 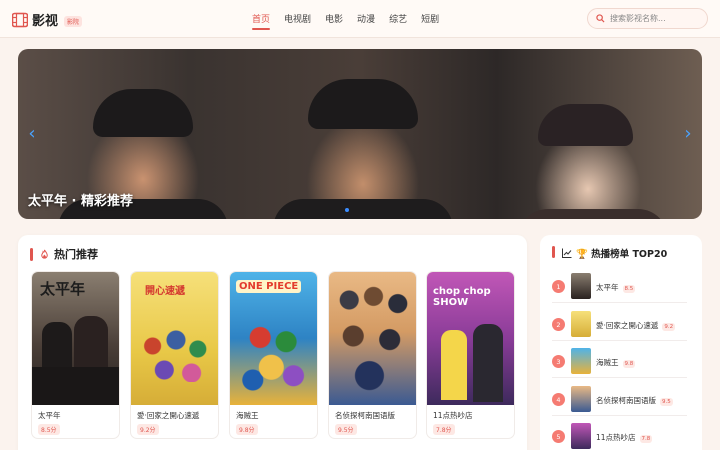 What do you see at coordinates (148, 429) in the screenshot?
I see `card-score: 9.2分` at bounding box center [148, 429].